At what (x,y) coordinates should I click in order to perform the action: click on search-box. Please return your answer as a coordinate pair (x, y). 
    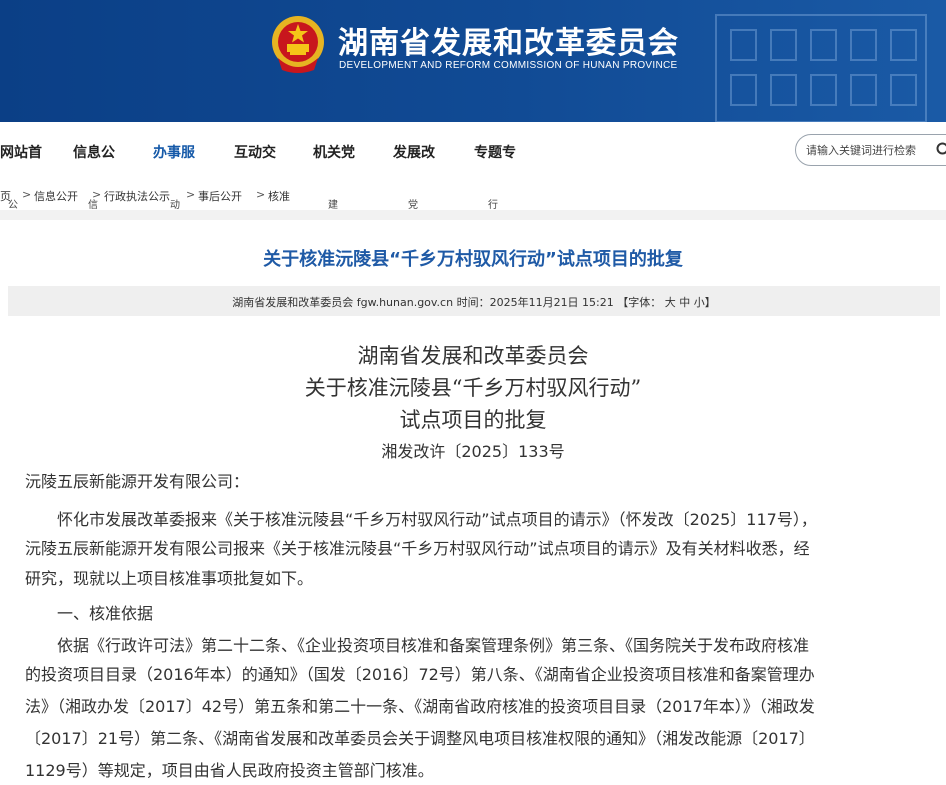
    Looking at the image, I should click on (870, 150).